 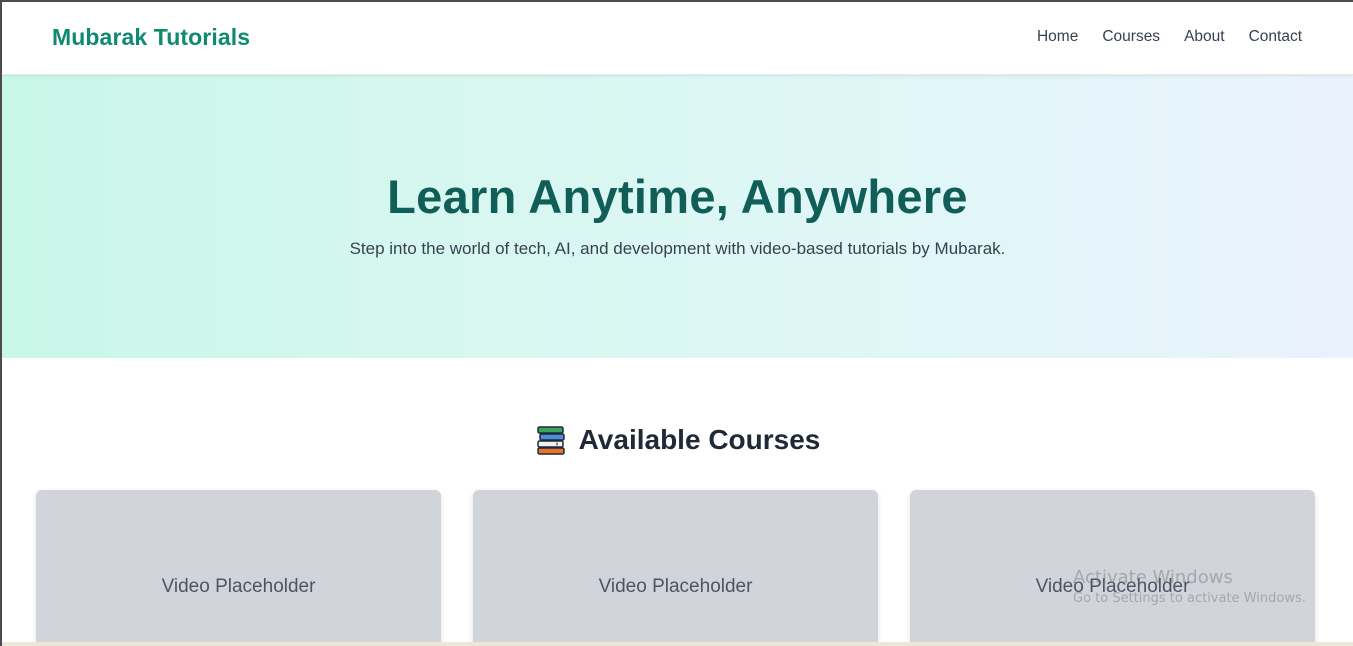 I want to click on hero-title: Learn Anytime, Anywhere, so click(x=677, y=196).